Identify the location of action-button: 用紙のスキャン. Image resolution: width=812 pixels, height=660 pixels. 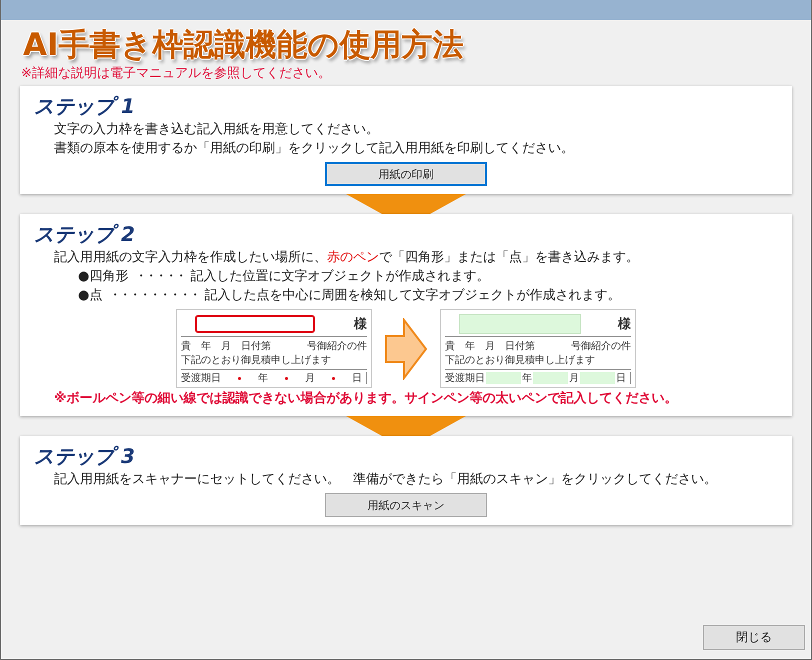
(406, 505).